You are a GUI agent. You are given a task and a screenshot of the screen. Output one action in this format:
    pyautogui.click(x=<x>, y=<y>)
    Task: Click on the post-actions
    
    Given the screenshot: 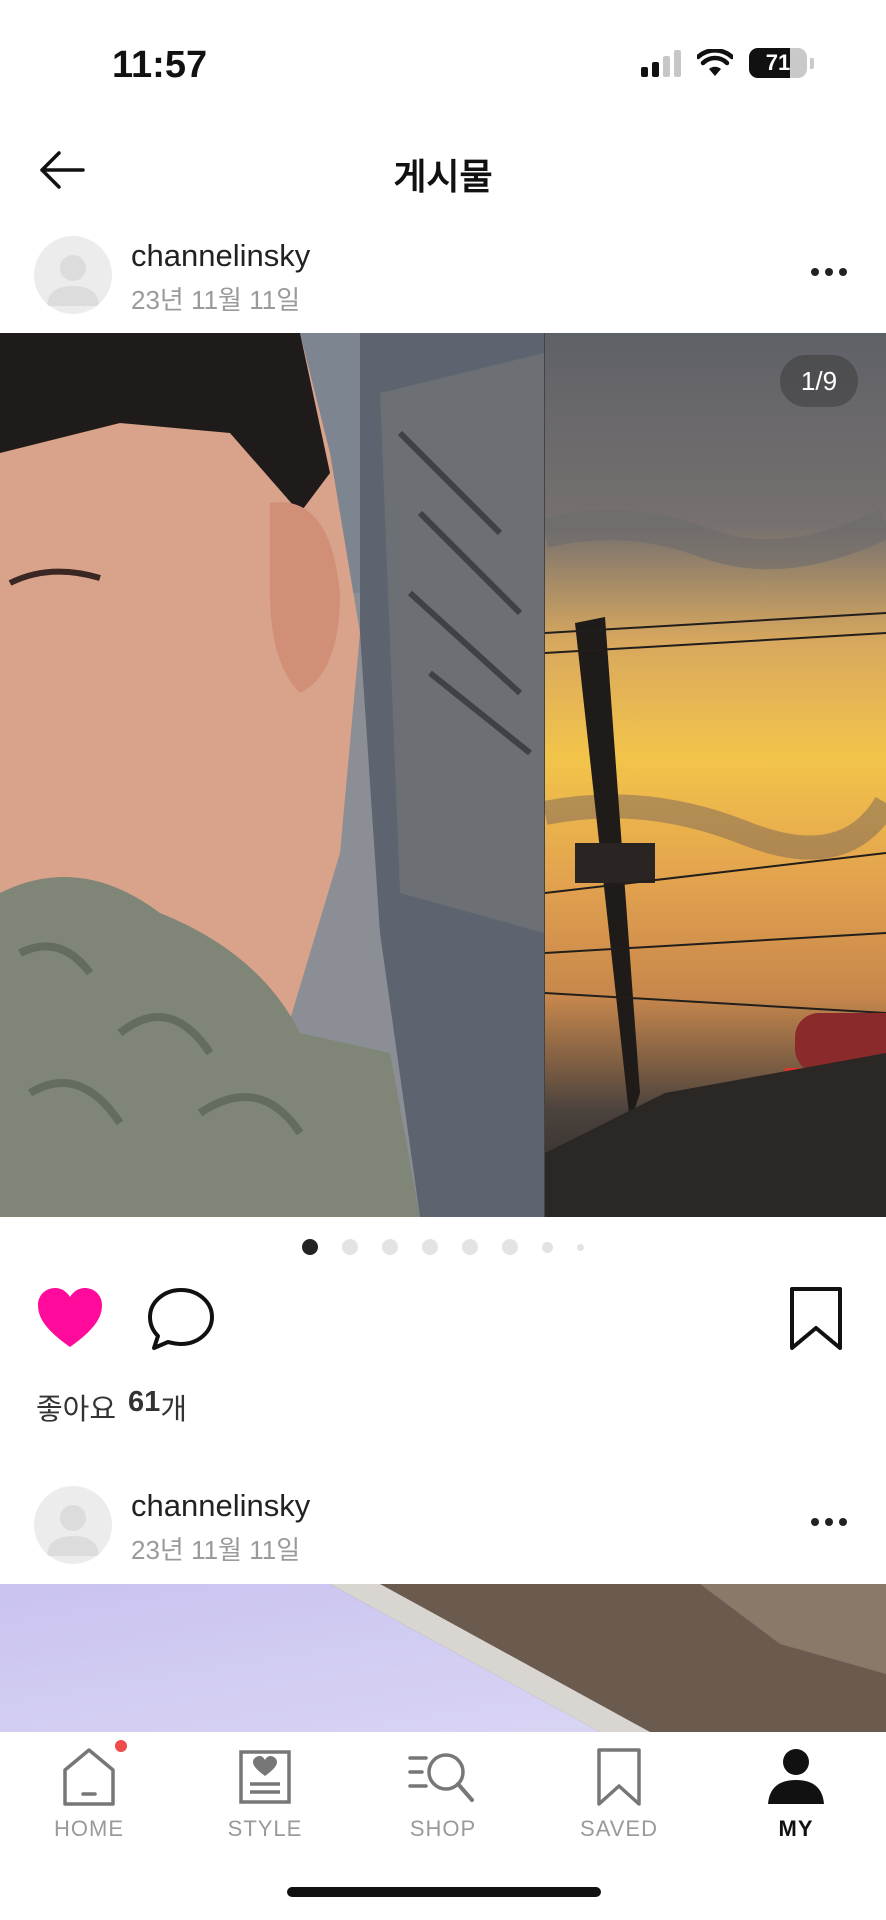 What is the action you would take?
    pyautogui.click(x=443, y=1320)
    